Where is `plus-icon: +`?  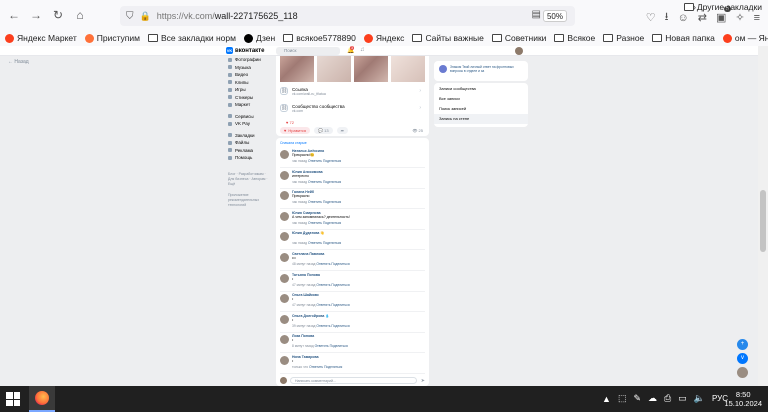
plus-icon: + is located at coordinates (742, 344).